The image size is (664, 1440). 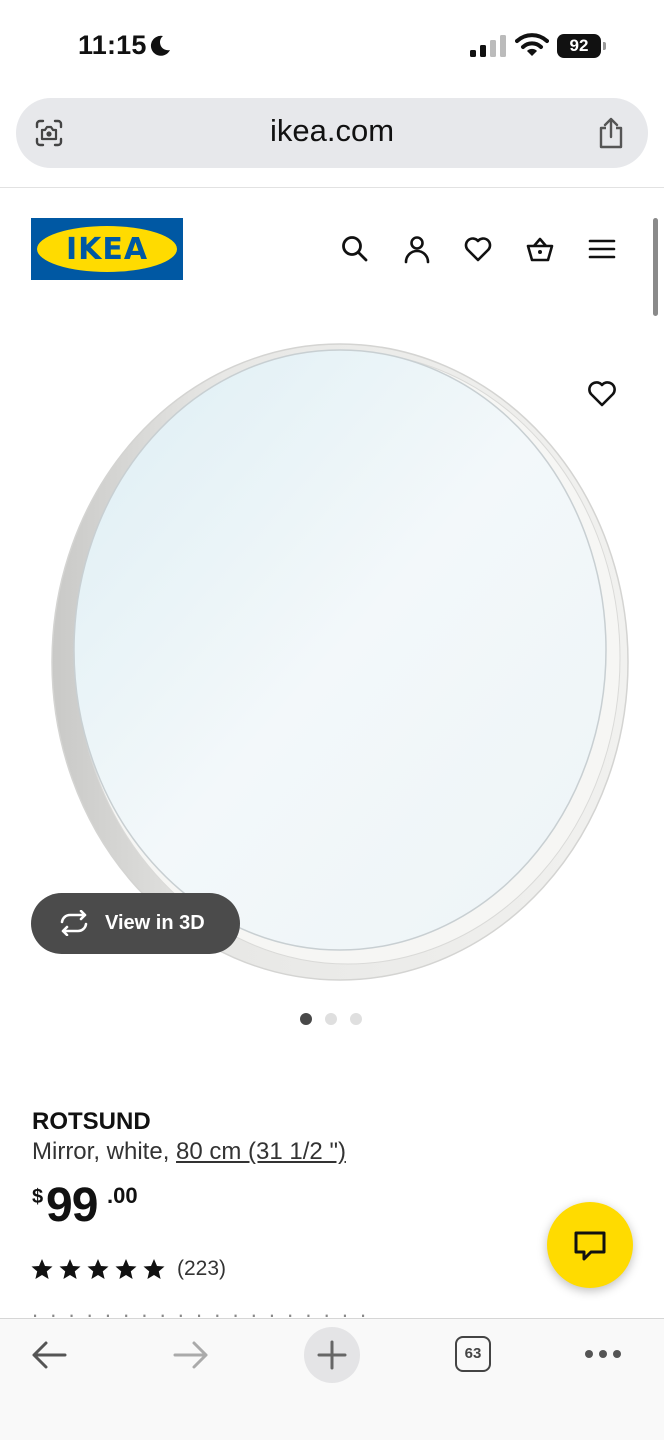 What do you see at coordinates (122, 1195) in the screenshot?
I see `price-decimal: .00` at bounding box center [122, 1195].